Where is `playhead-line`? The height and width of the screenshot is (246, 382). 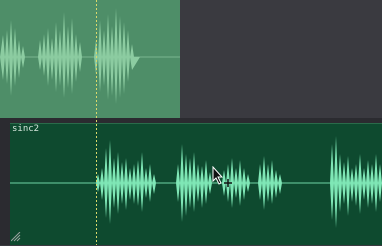 playhead-line is located at coordinates (96, 122).